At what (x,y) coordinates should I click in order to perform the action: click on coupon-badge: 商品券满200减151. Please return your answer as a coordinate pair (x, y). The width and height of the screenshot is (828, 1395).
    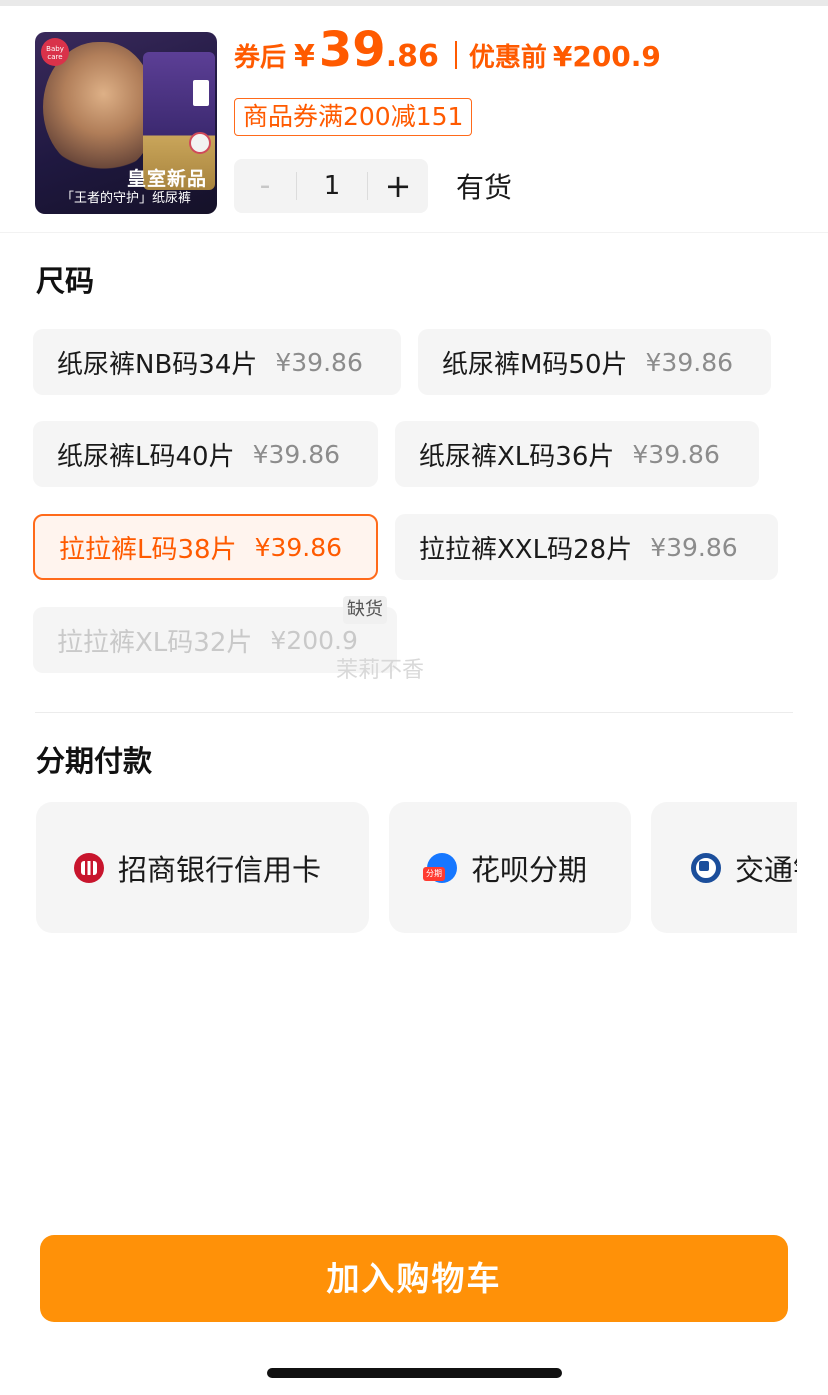
    Looking at the image, I should click on (353, 117).